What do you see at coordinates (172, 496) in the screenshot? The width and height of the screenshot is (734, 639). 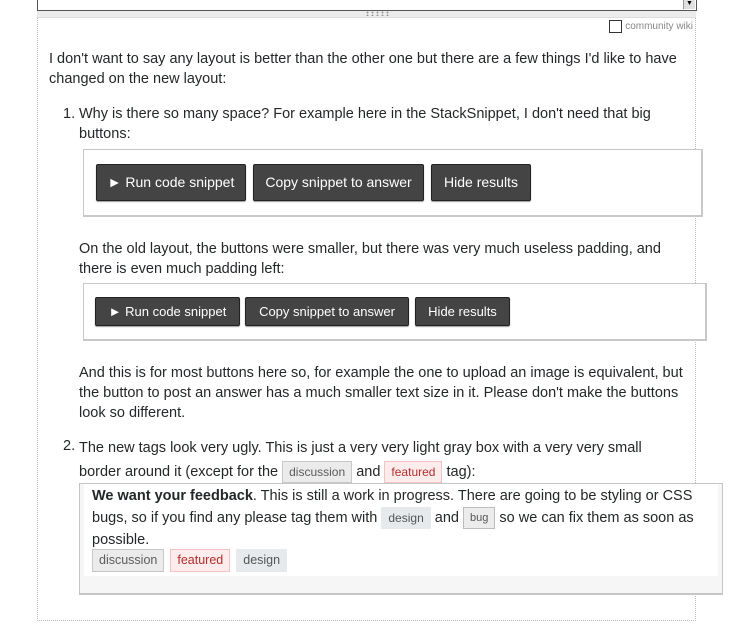 I see `notice-bold: We want your feedback` at bounding box center [172, 496].